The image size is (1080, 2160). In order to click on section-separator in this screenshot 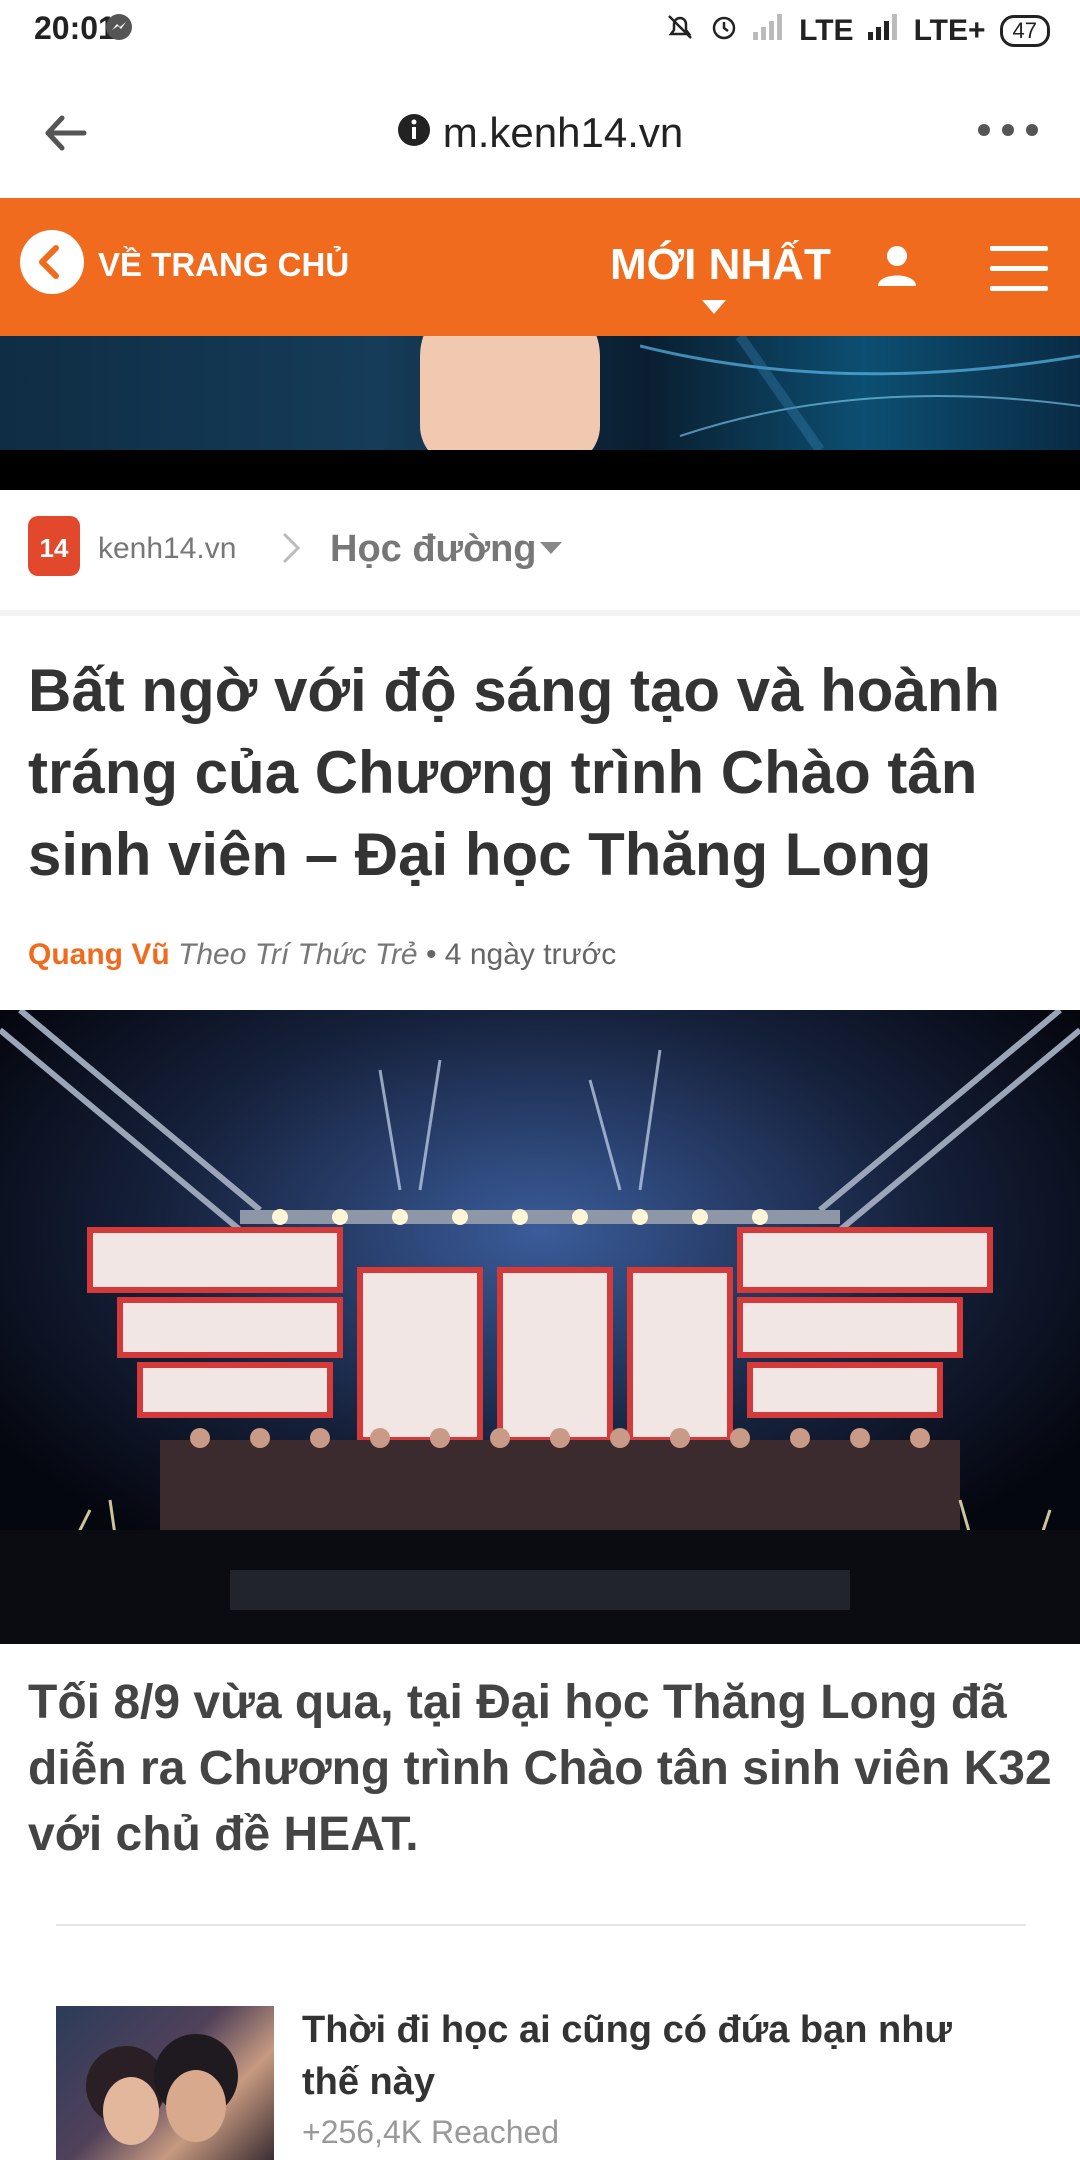, I will do `click(540, 613)`.